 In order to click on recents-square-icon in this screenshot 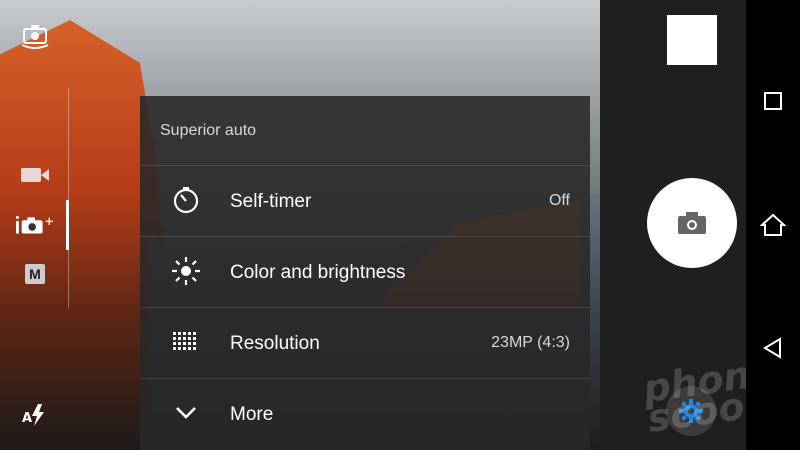, I will do `click(773, 101)`.